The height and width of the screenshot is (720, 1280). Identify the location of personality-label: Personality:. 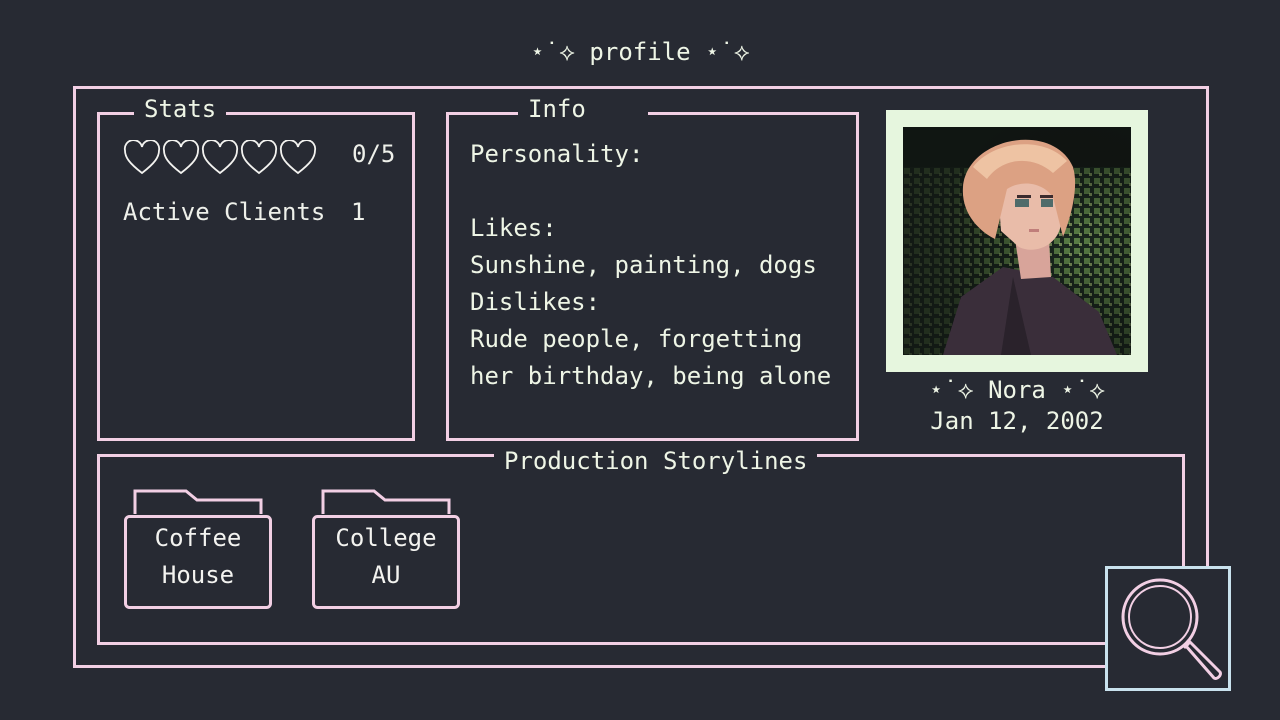
(557, 154).